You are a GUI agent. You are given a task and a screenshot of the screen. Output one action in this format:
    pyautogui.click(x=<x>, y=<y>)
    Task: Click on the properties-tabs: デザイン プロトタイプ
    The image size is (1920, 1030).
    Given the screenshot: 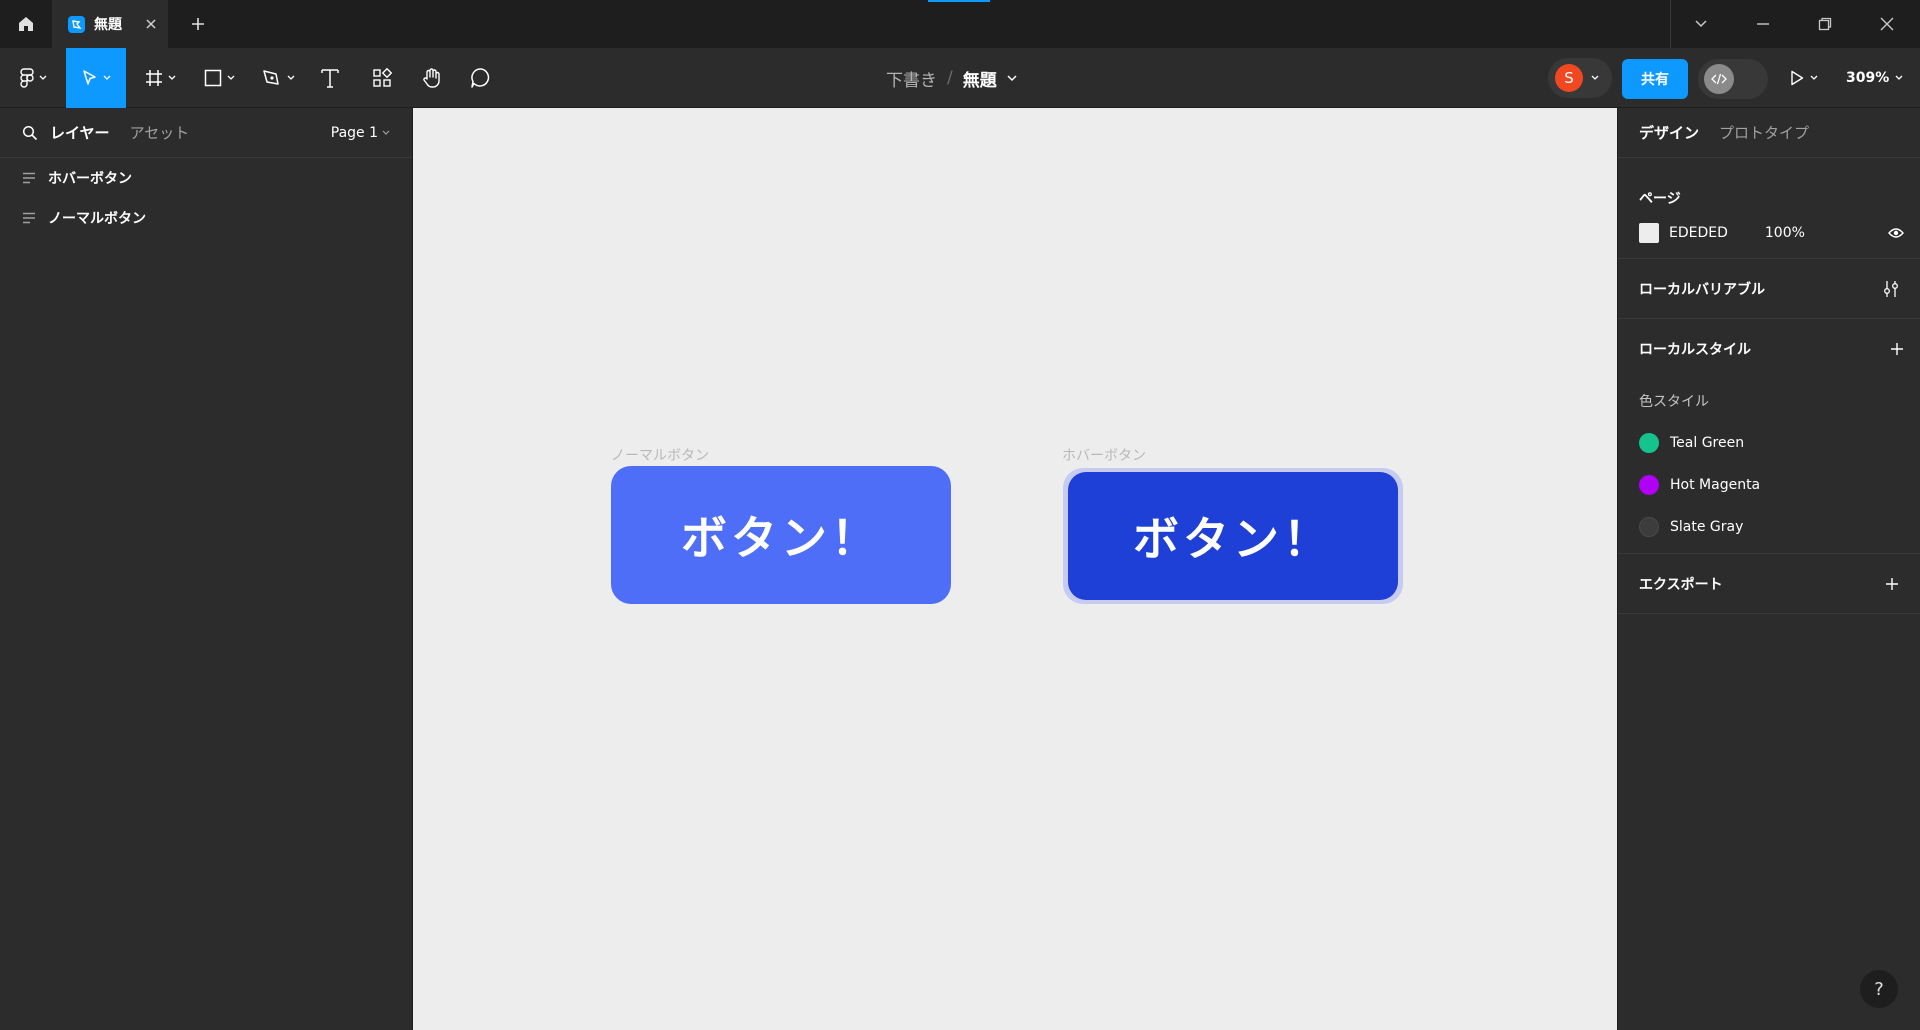 What is the action you would take?
    pyautogui.click(x=1769, y=133)
    